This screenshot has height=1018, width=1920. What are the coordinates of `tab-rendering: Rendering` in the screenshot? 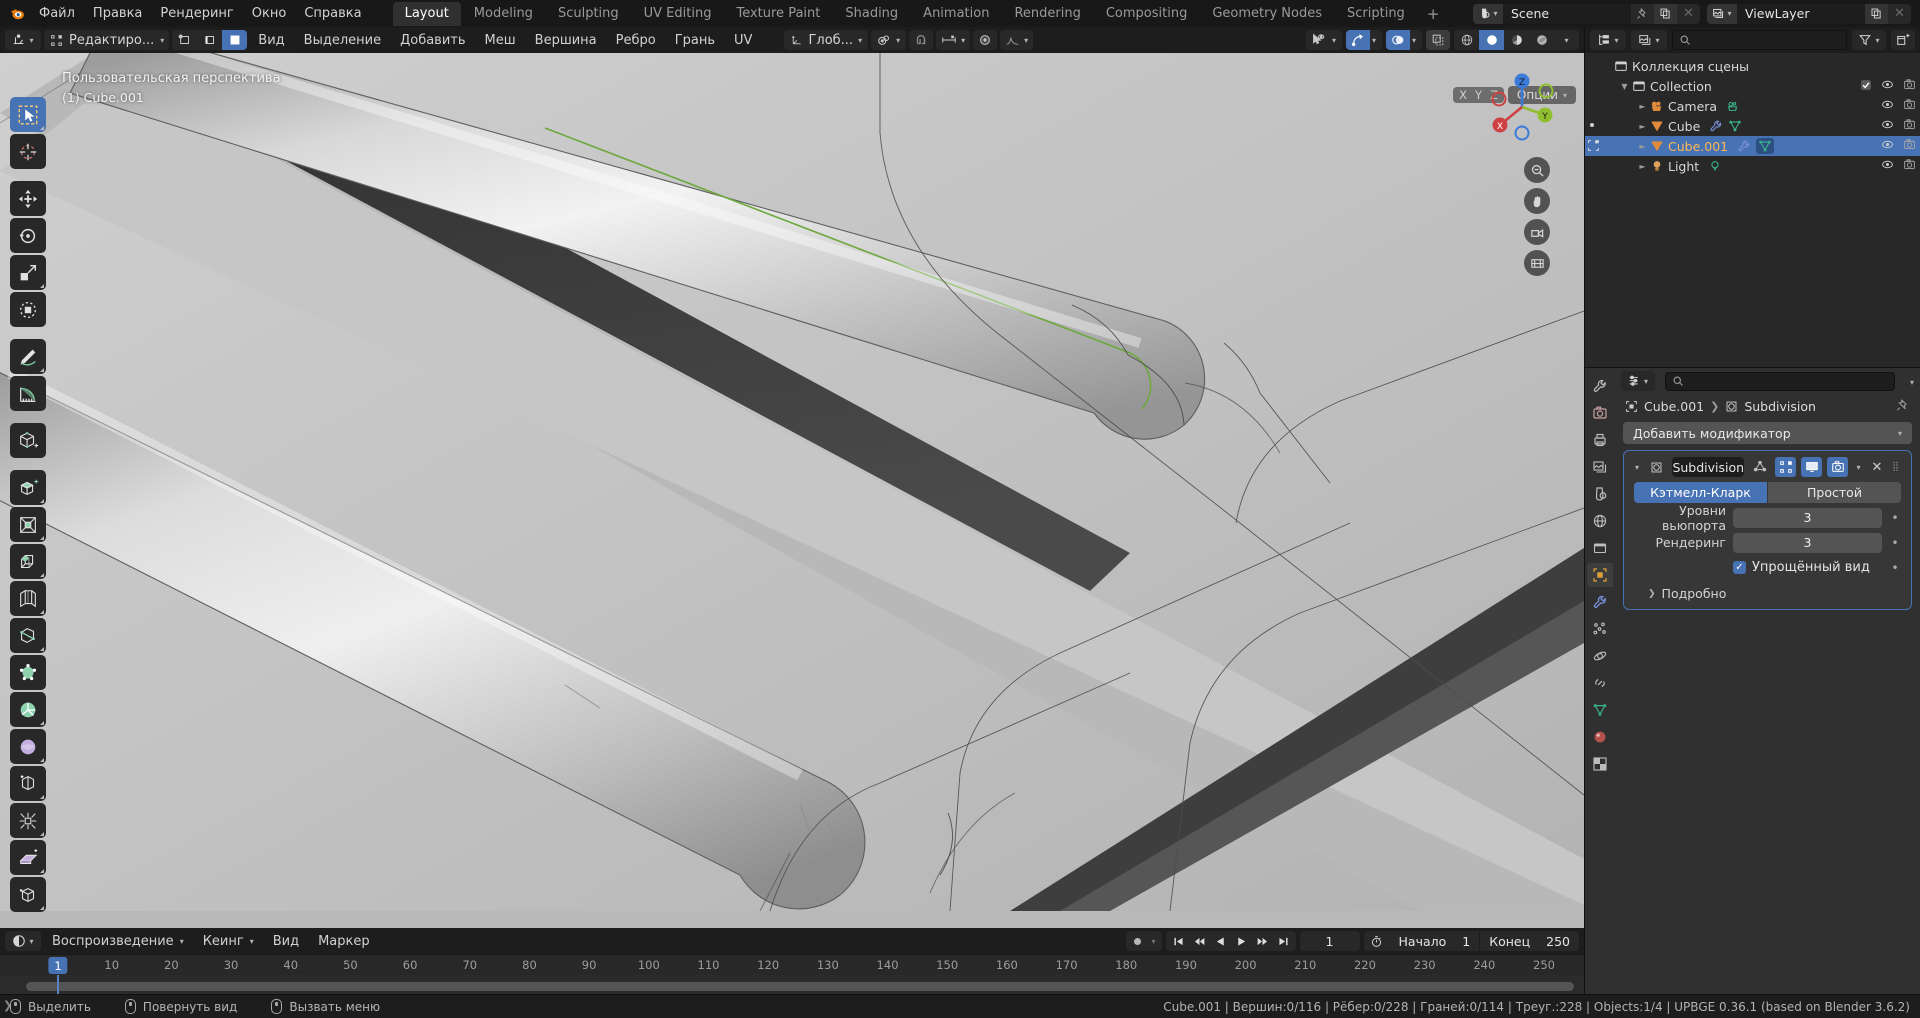 It's located at (1047, 14).